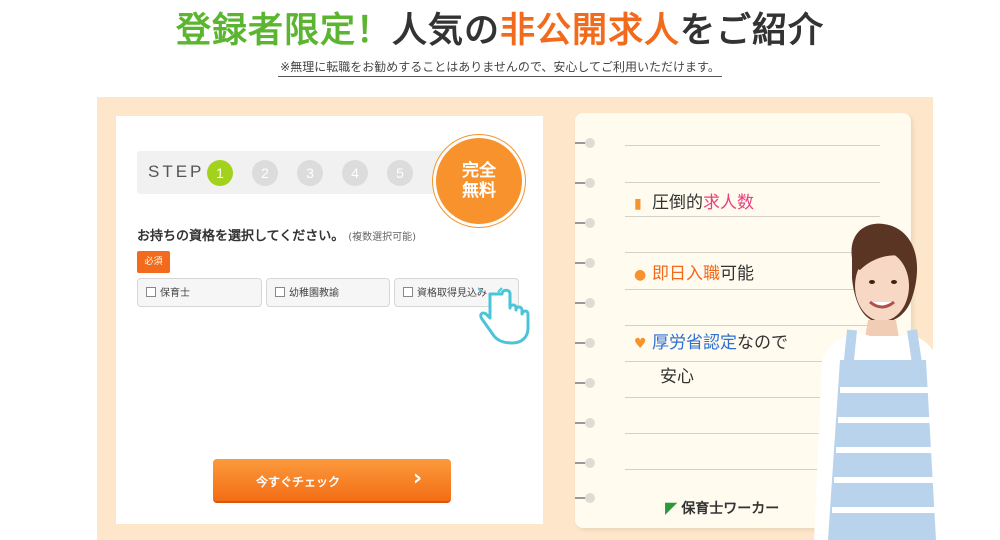 The height and width of the screenshot is (540, 1000). I want to click on check-now-label: 今すぐチェック, so click(297, 482).